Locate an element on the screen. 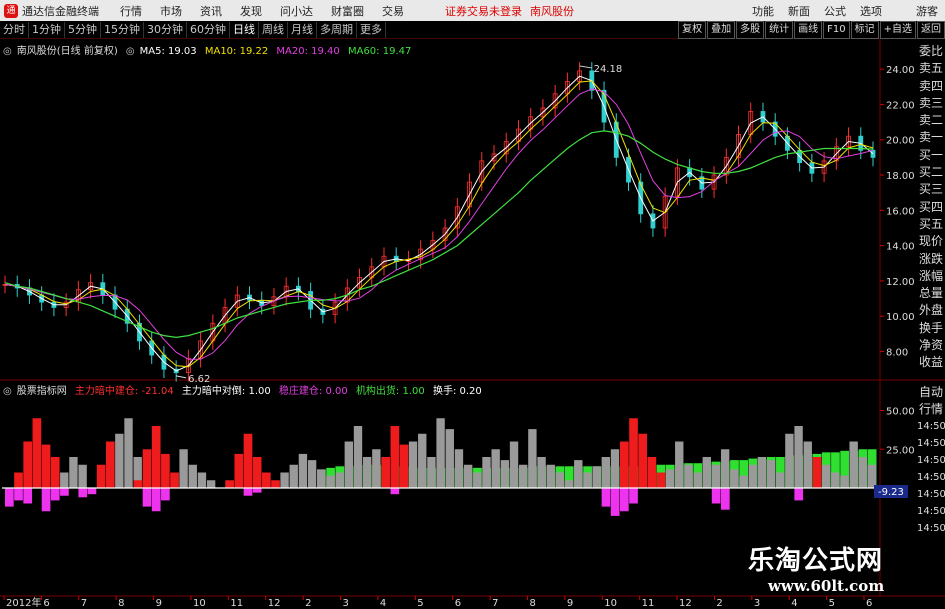 This screenshot has width=945, height=609. menu-trade: 交易 is located at coordinates (393, 11).